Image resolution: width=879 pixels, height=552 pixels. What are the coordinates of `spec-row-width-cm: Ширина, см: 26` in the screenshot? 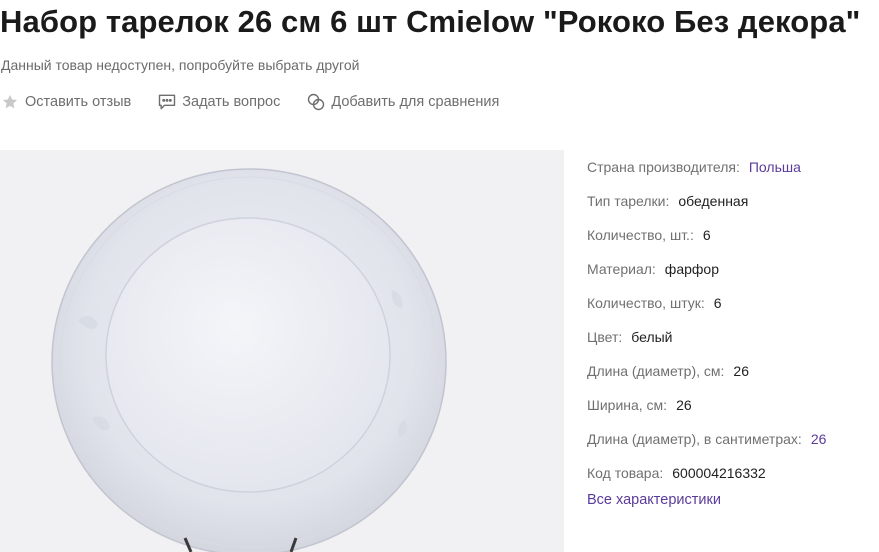 It's located at (733, 405).